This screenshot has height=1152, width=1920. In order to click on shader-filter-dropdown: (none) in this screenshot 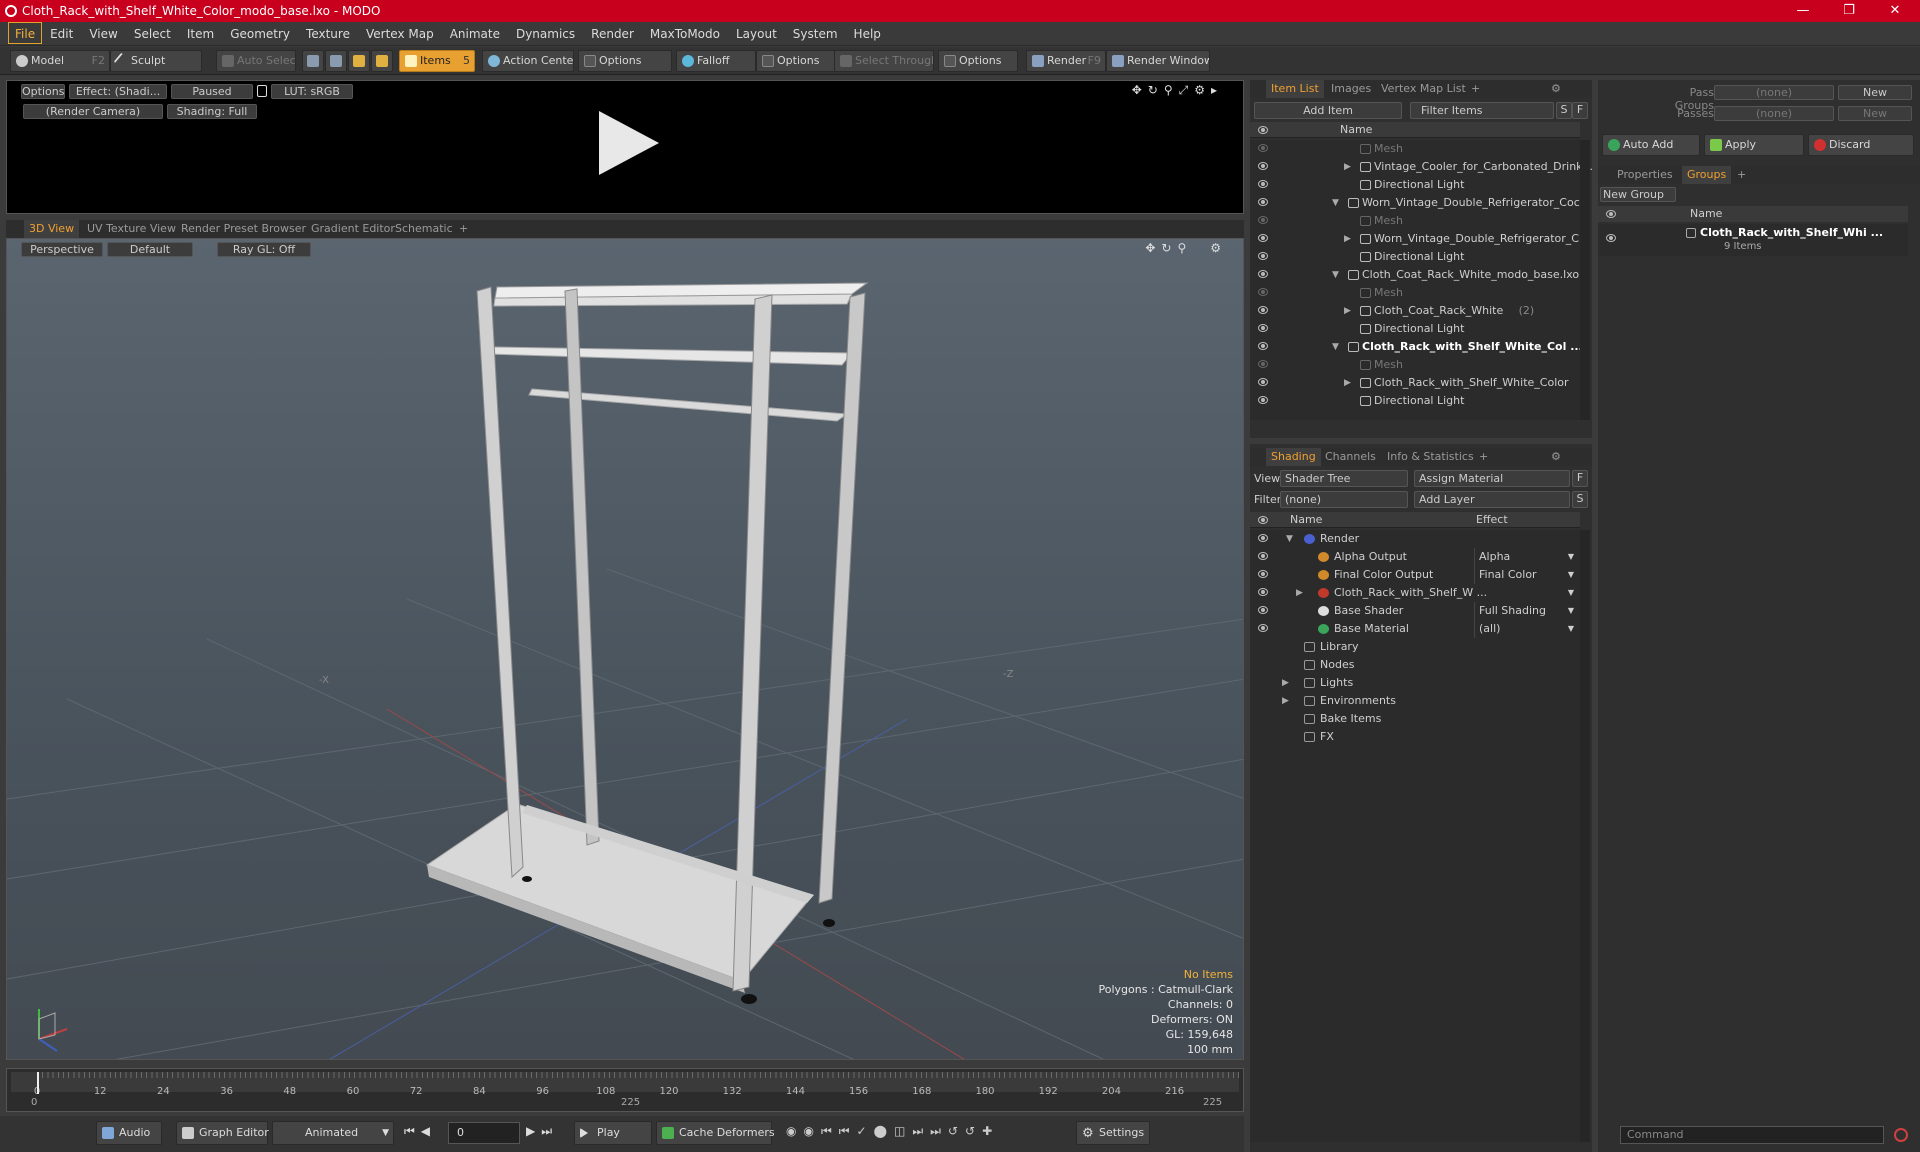, I will do `click(1344, 499)`.